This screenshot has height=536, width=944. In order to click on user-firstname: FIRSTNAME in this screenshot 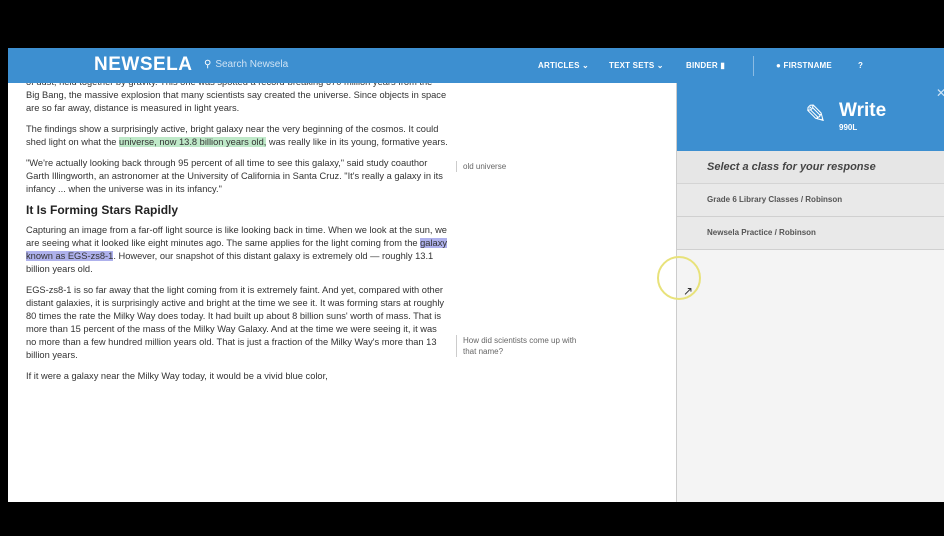, I will do `click(807, 65)`.